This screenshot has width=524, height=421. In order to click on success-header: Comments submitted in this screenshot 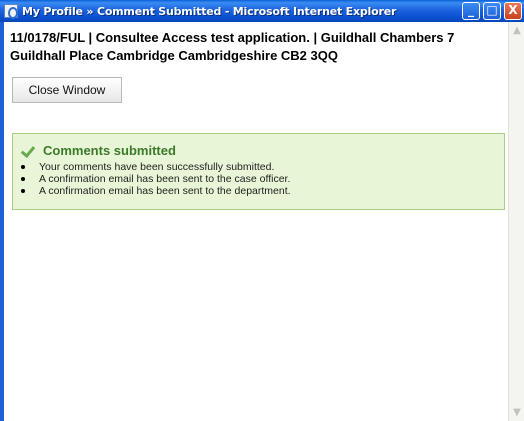, I will do `click(98, 150)`.